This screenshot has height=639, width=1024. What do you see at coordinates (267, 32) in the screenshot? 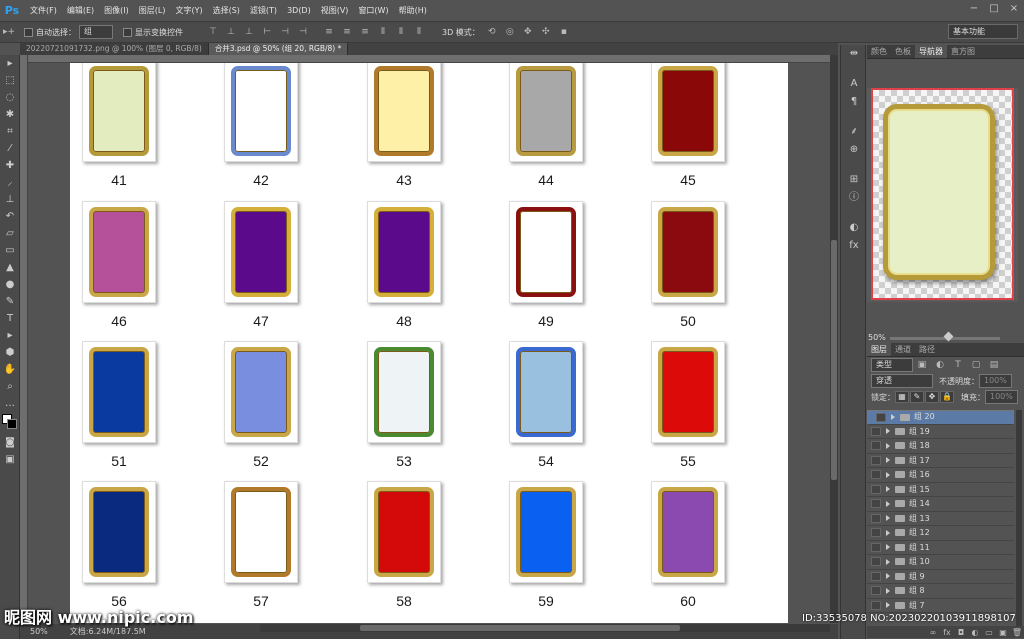
I see `align-left-icon: ⊢` at bounding box center [267, 32].